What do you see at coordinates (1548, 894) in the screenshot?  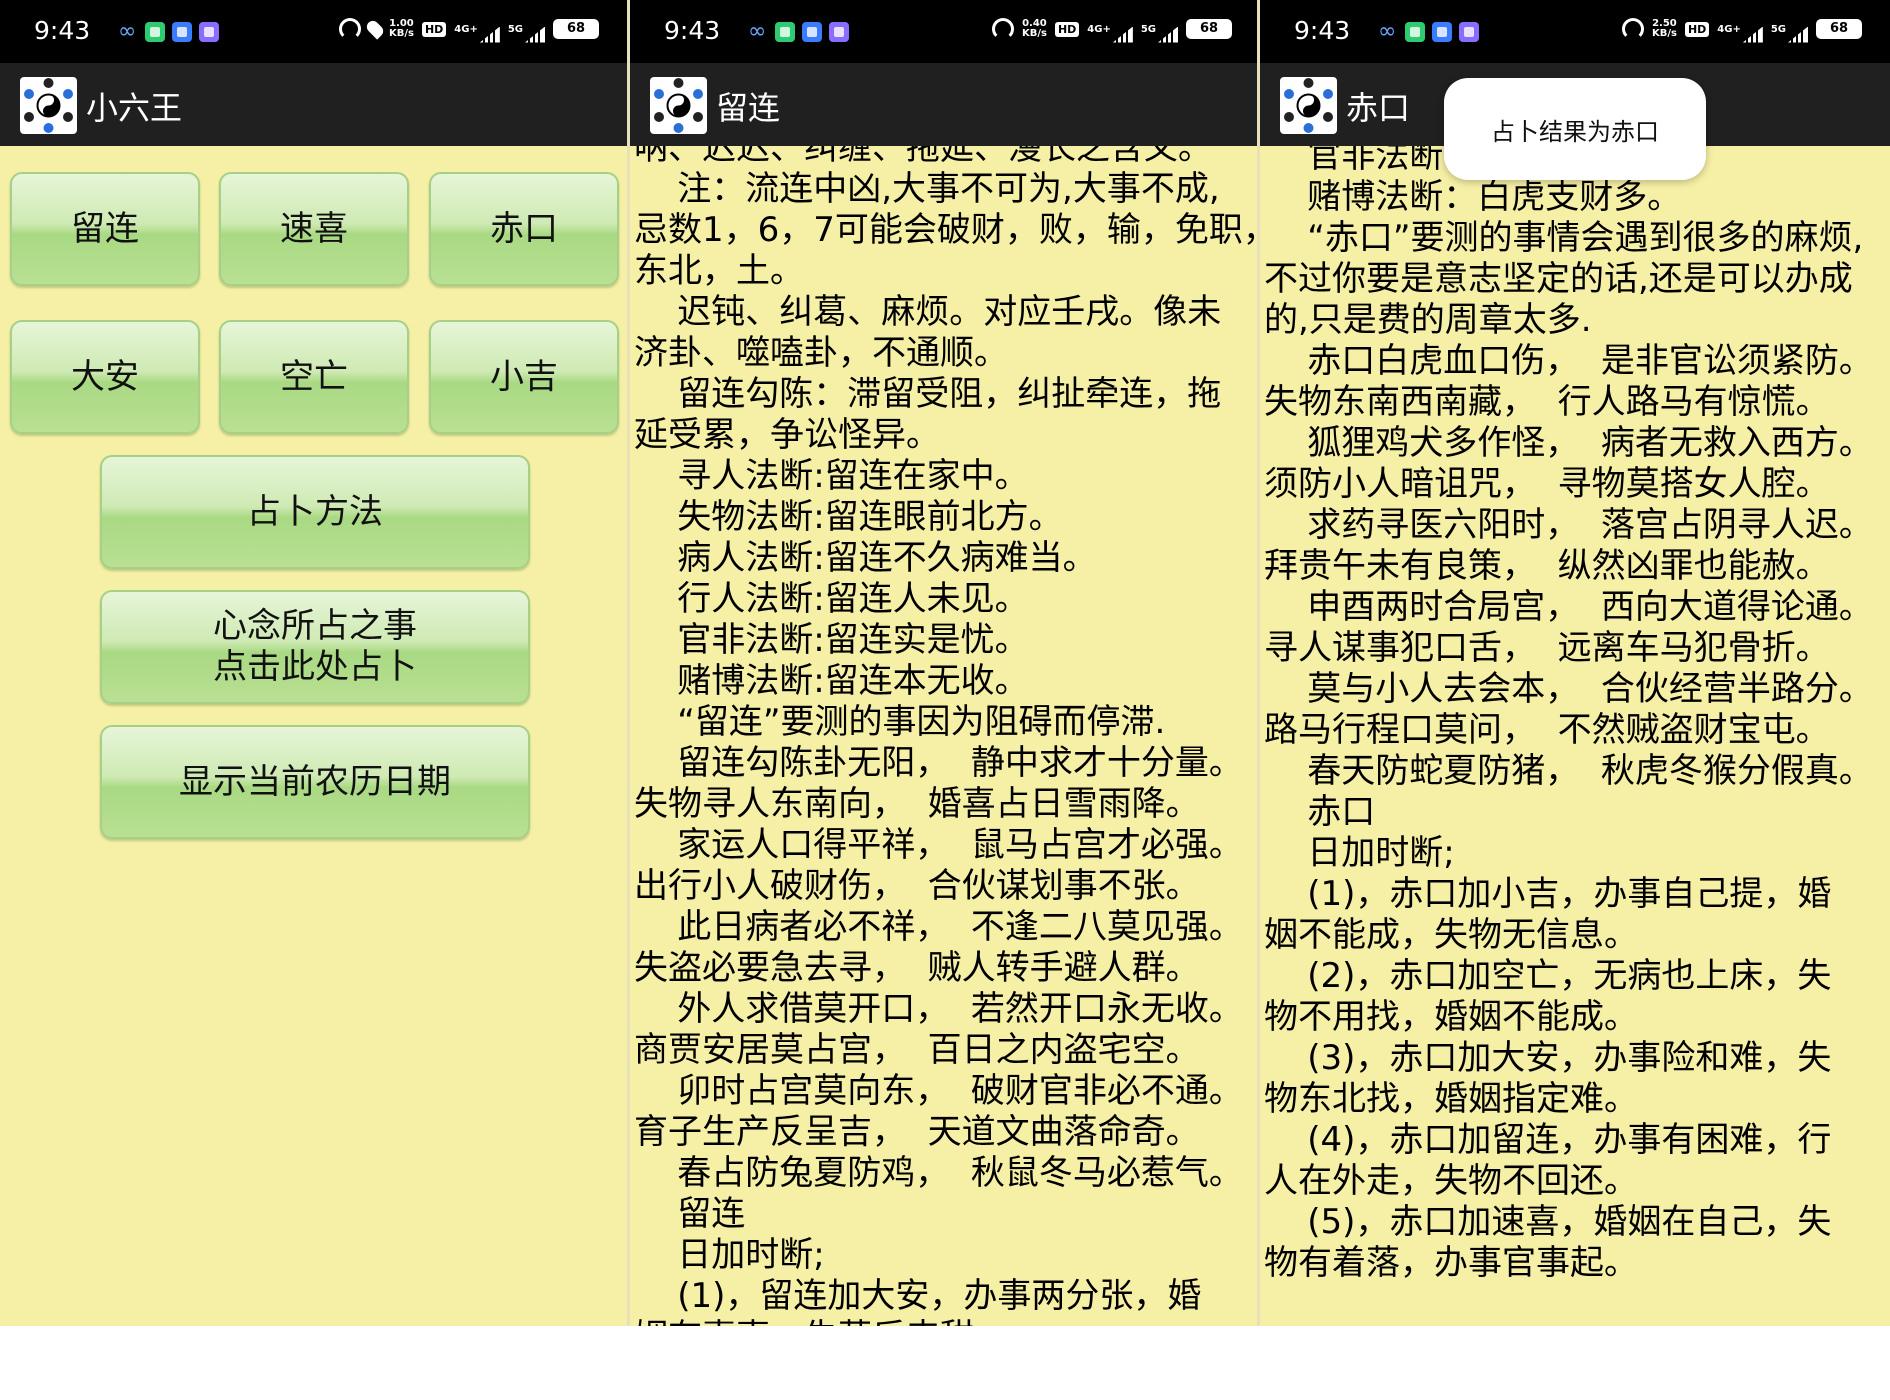 I see `text-line: (1)，赤口加小吉，办事自己提，婚` at bounding box center [1548, 894].